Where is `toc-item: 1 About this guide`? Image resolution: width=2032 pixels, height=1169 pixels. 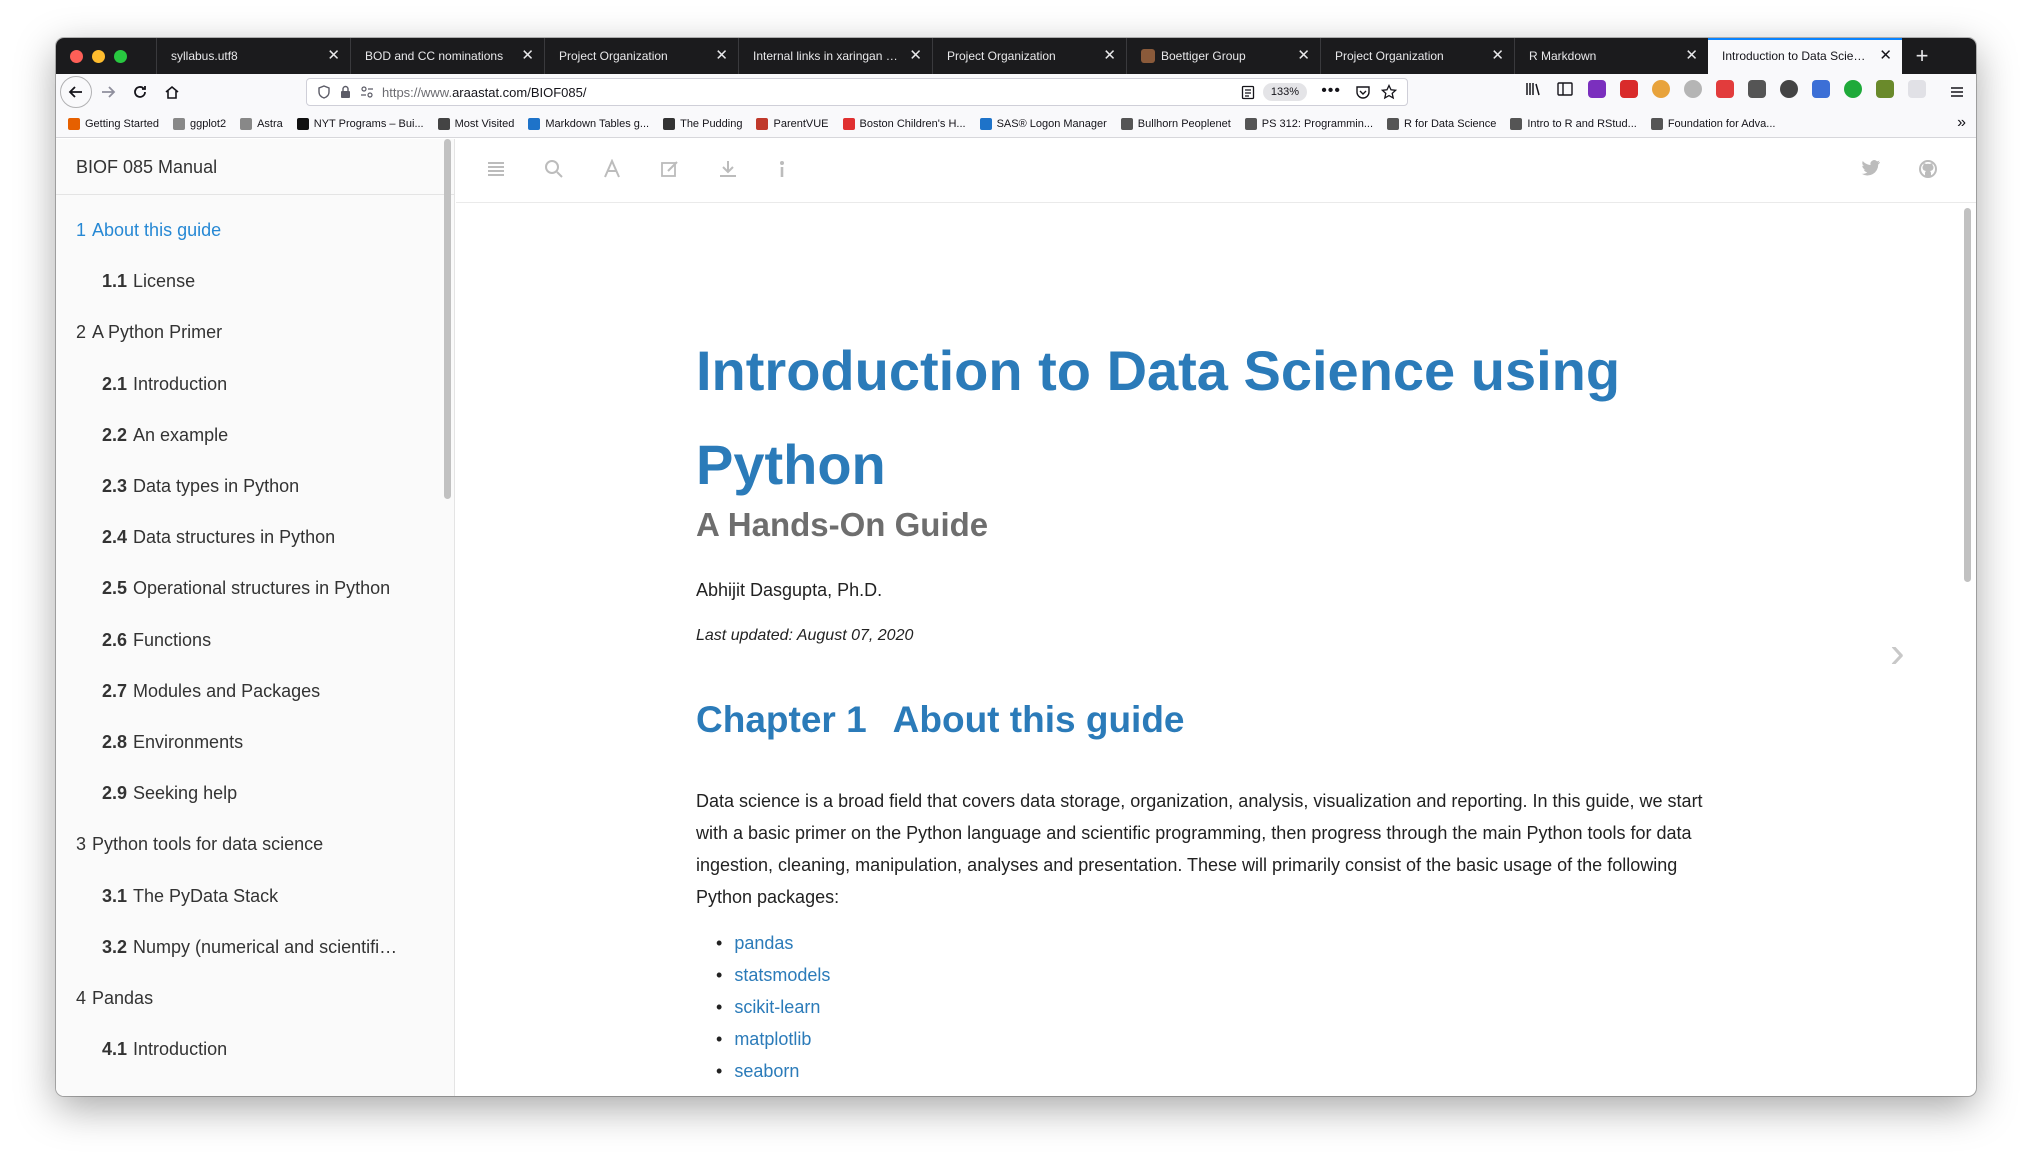 toc-item: 1 About this guide is located at coordinates (255, 230).